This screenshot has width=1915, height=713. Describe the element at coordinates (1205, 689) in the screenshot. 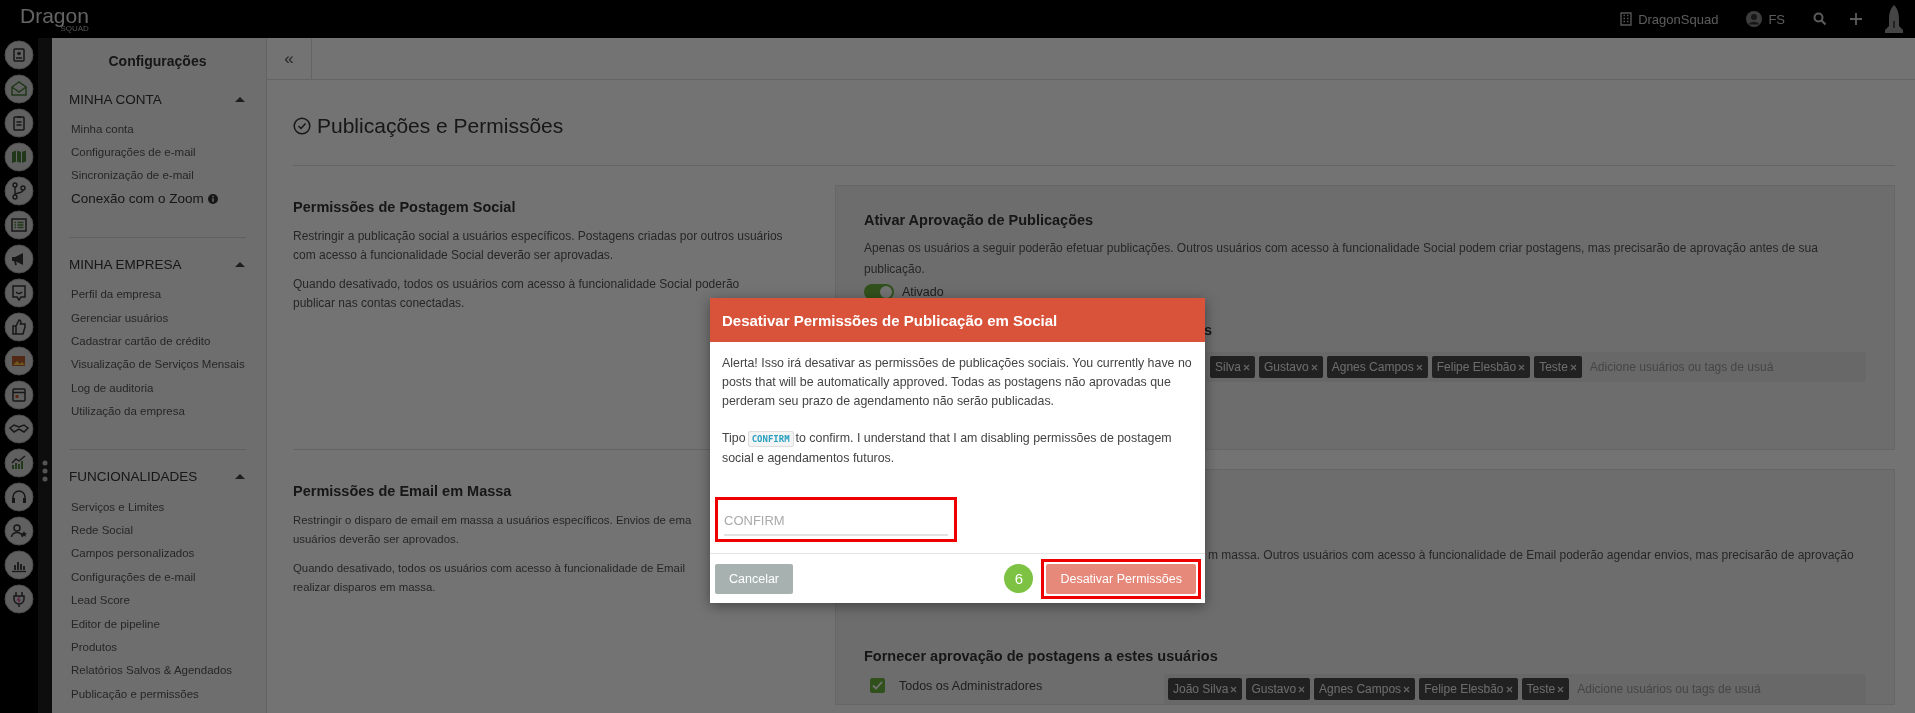

I see `user-tag: João Silva` at that location.